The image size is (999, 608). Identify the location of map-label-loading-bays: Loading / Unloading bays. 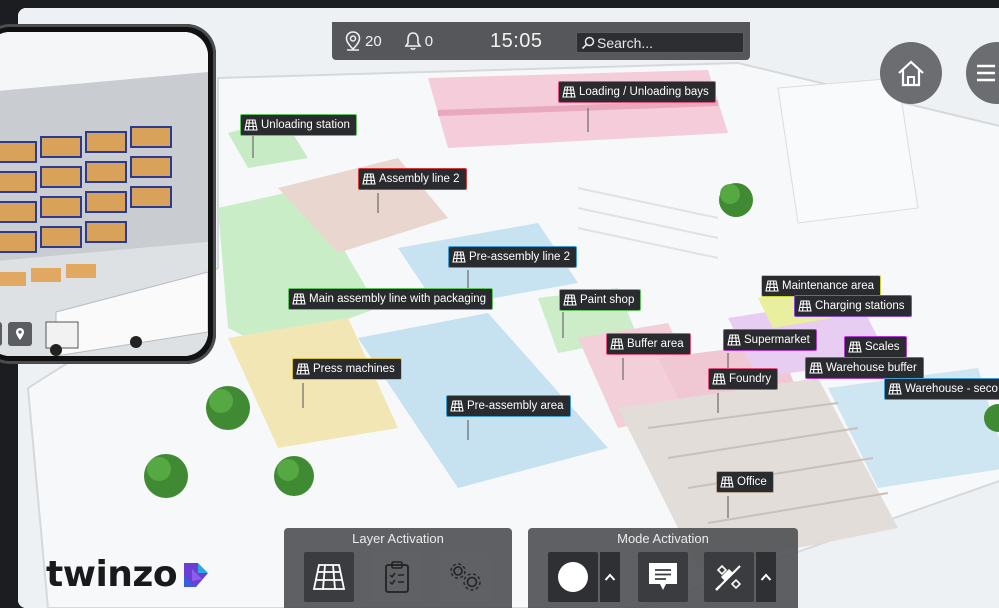
(637, 92).